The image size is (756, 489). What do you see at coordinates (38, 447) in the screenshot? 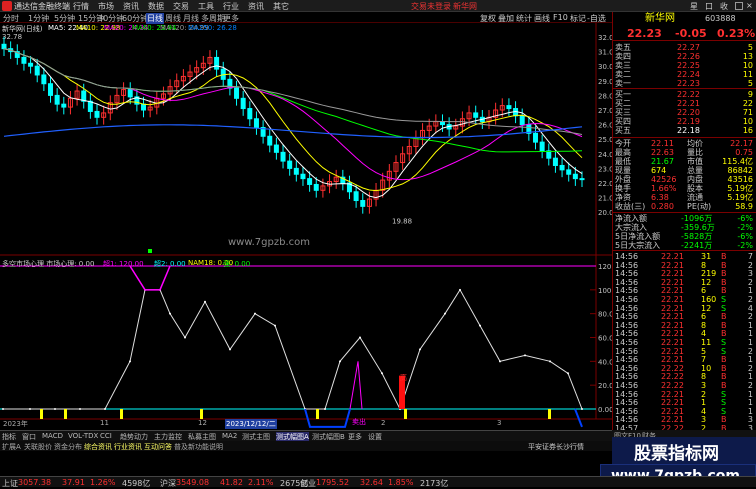
I see `info-tab: 关联股价` at bounding box center [38, 447].